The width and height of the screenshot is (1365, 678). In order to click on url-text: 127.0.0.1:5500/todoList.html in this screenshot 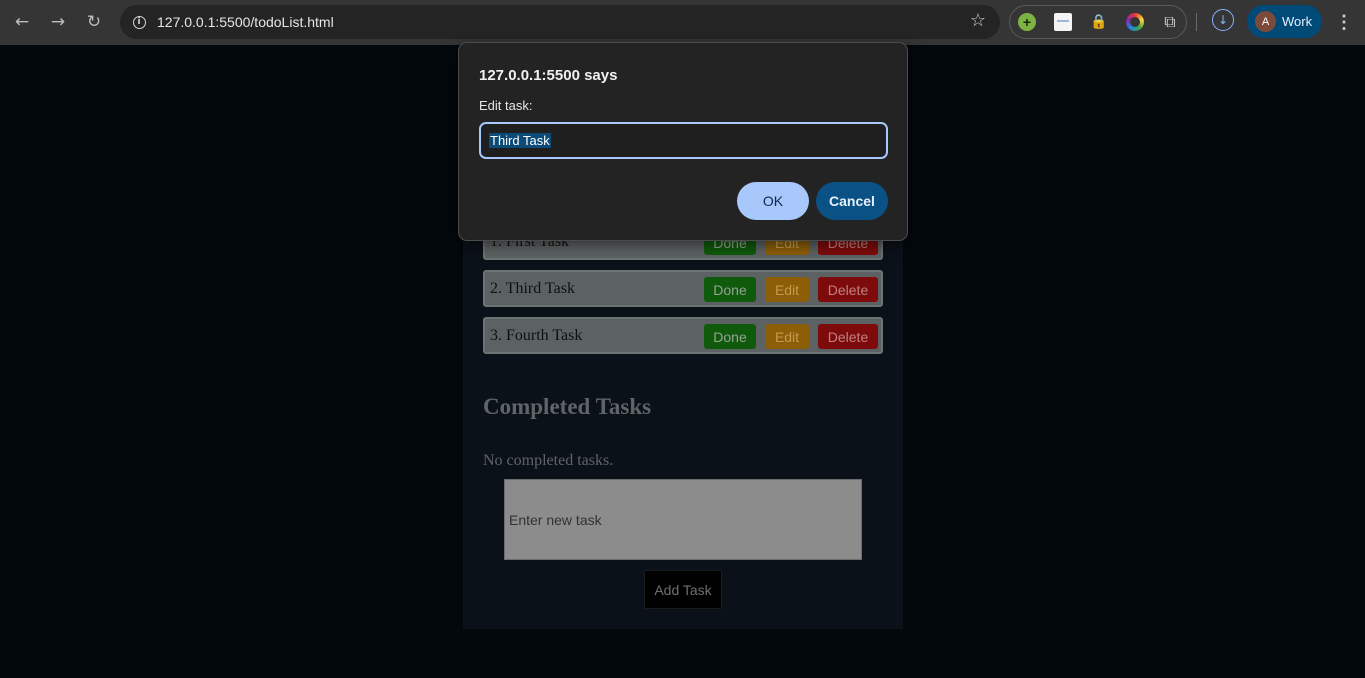, I will do `click(245, 22)`.